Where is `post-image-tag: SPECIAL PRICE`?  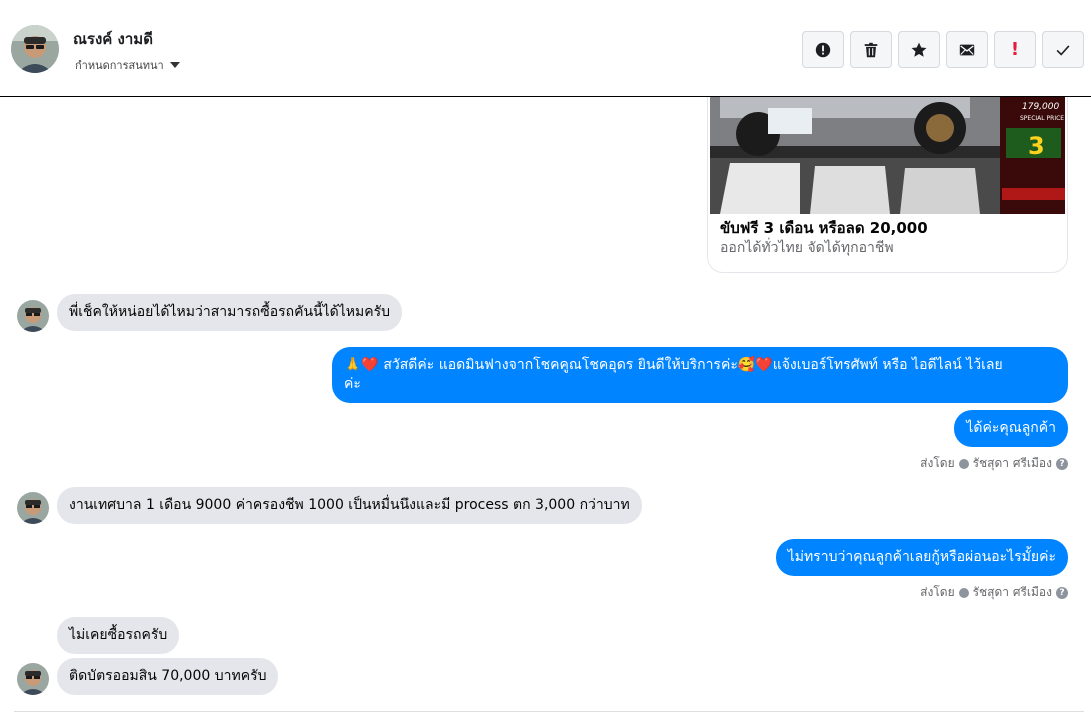
post-image-tag: SPECIAL PRICE is located at coordinates (1042, 118).